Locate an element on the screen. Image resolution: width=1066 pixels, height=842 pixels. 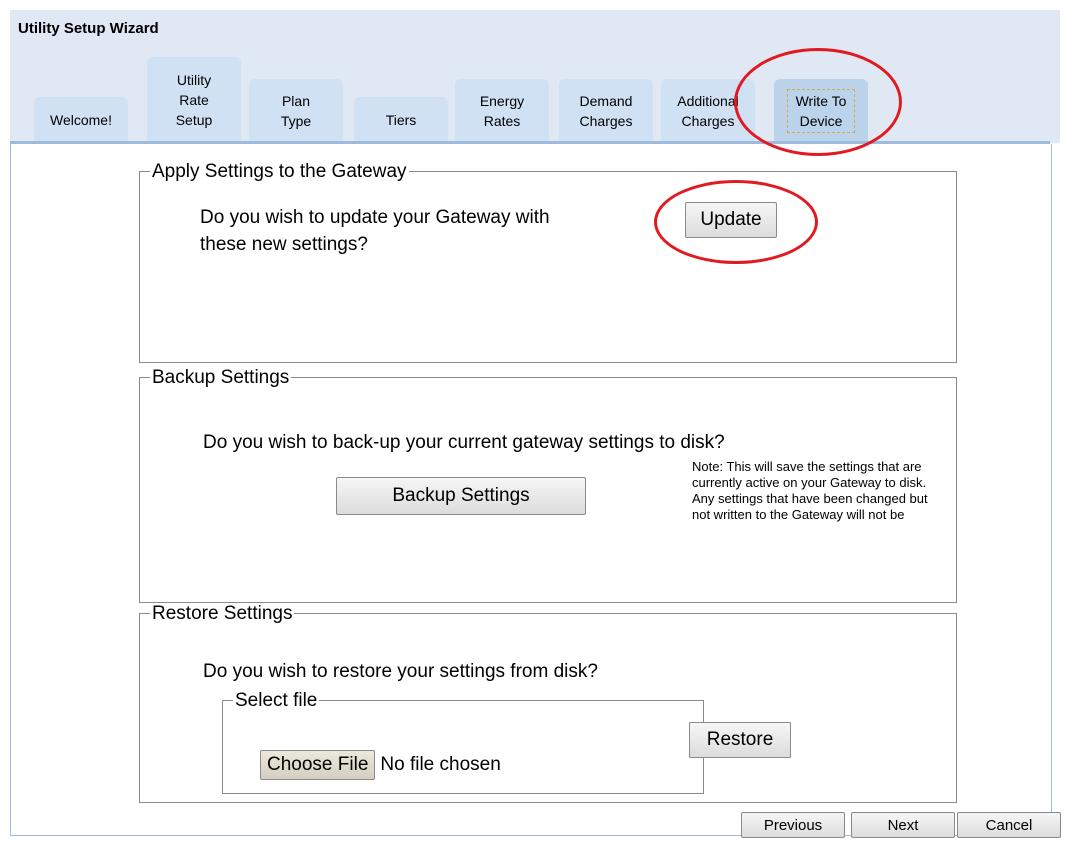
tab-additional-charges: Additional Charges is located at coordinates (708, 111).